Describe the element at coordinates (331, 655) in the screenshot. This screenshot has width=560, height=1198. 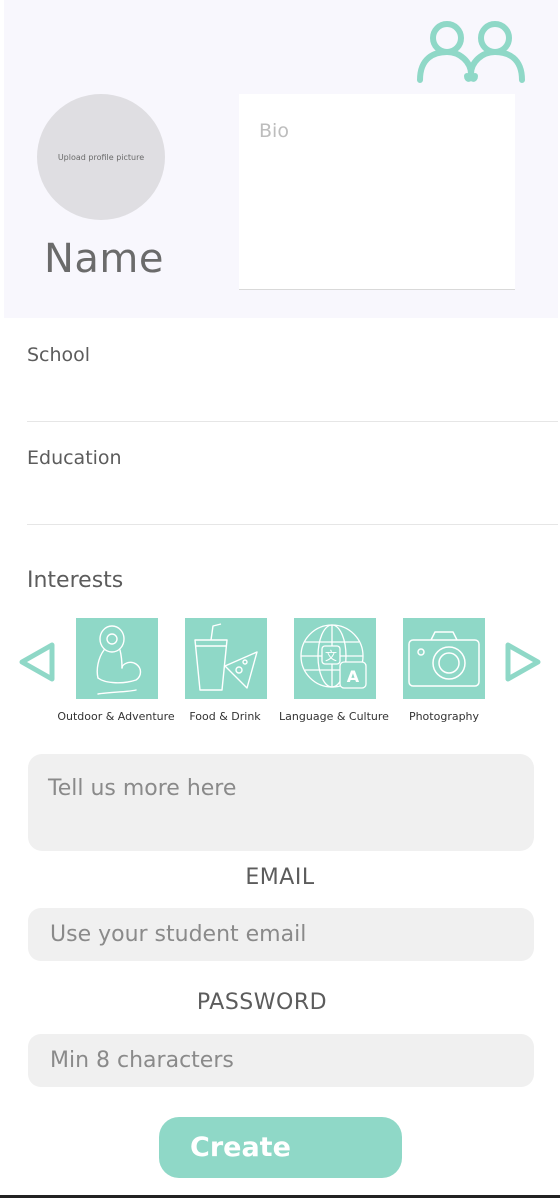
I see `svg-text: 文` at that location.